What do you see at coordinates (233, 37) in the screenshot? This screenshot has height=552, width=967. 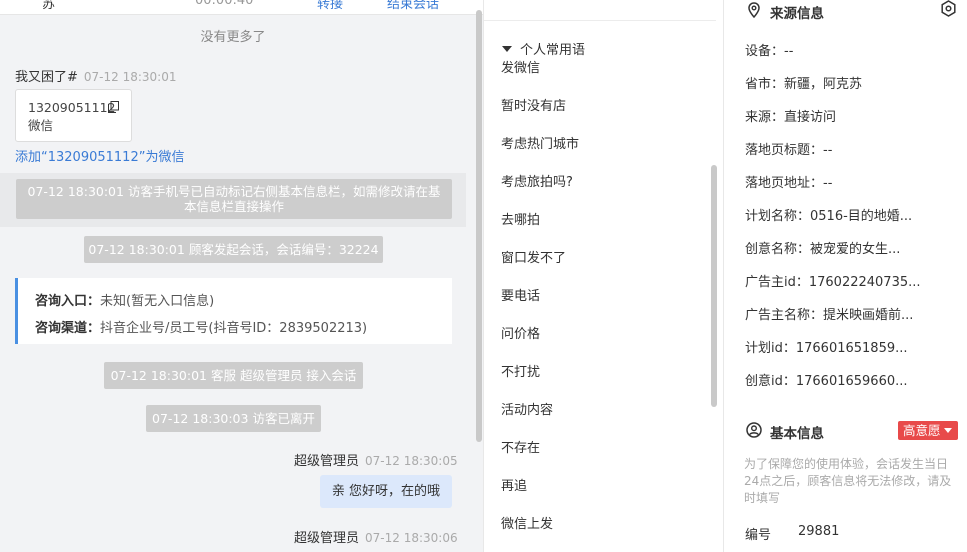 I see `no-more-text: 没有更多了` at bounding box center [233, 37].